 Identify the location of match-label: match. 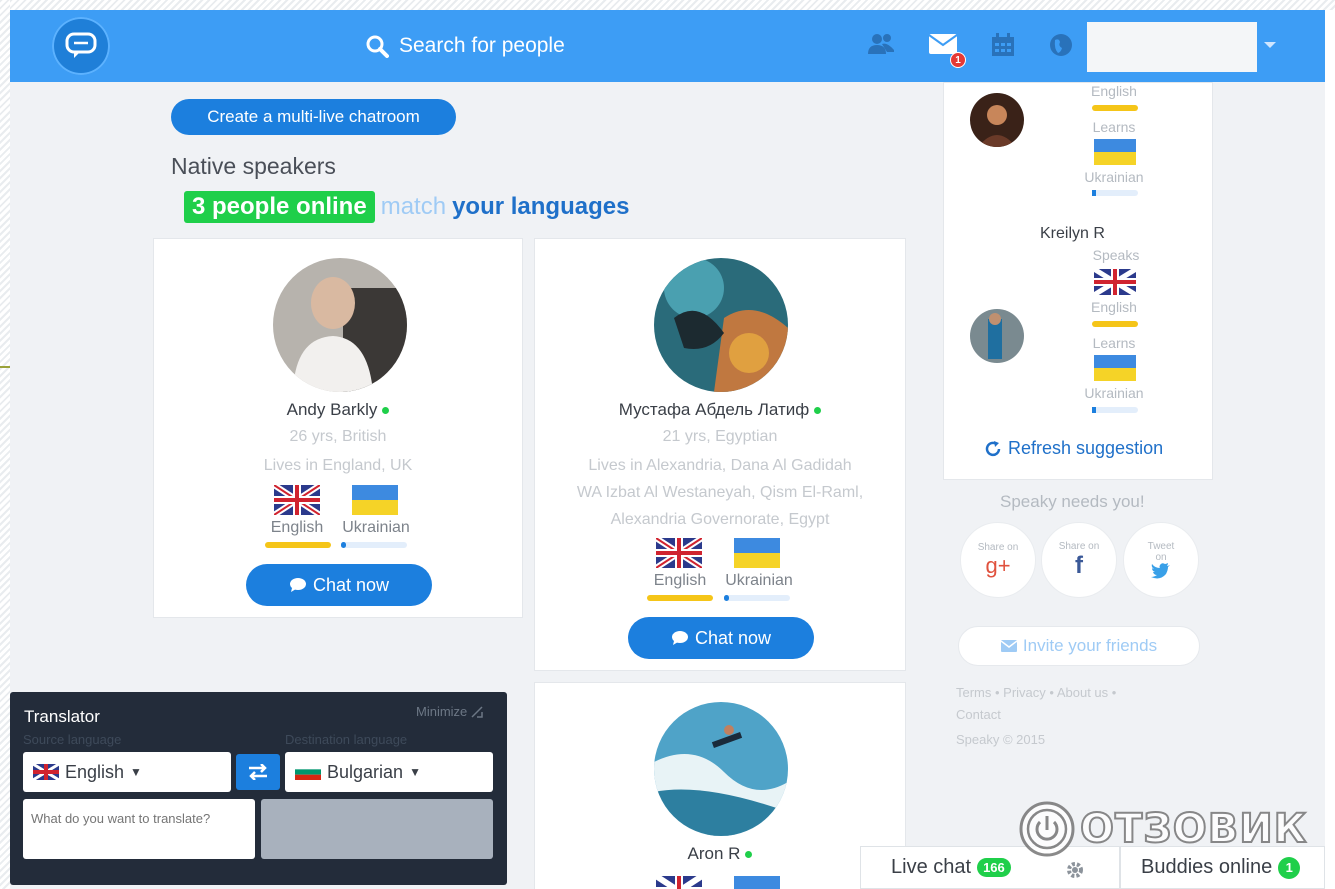
(413, 206).